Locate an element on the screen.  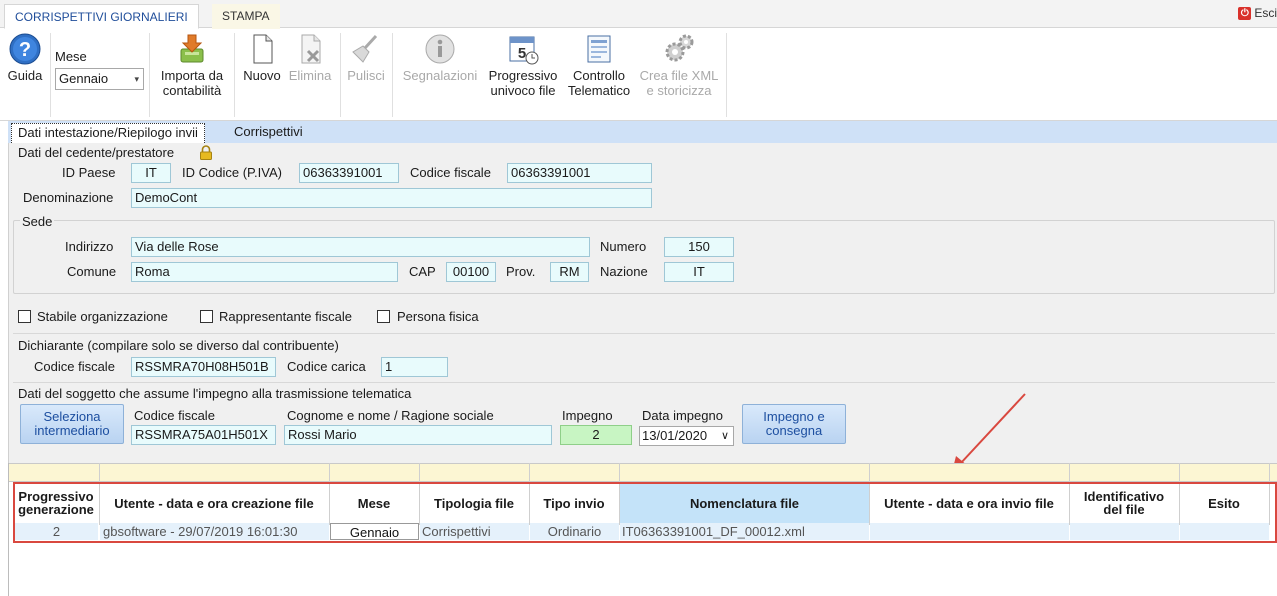
month-value: Gennaio is located at coordinates (84, 78).